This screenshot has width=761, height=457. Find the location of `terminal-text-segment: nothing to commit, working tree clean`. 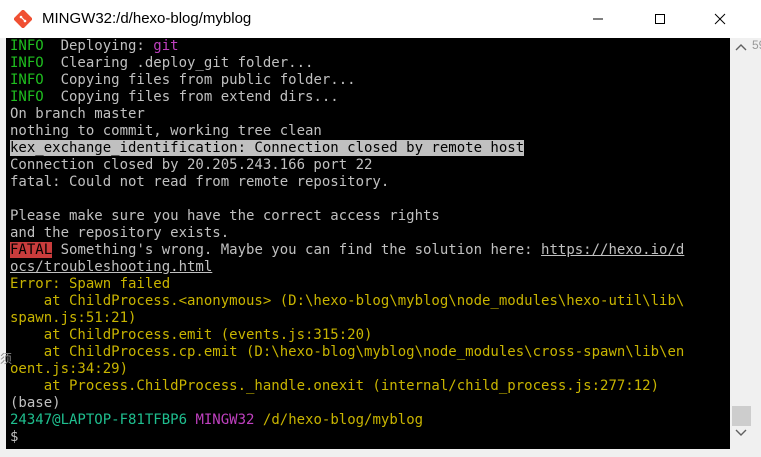

terminal-text-segment: nothing to commit, working tree clean is located at coordinates (166, 131).